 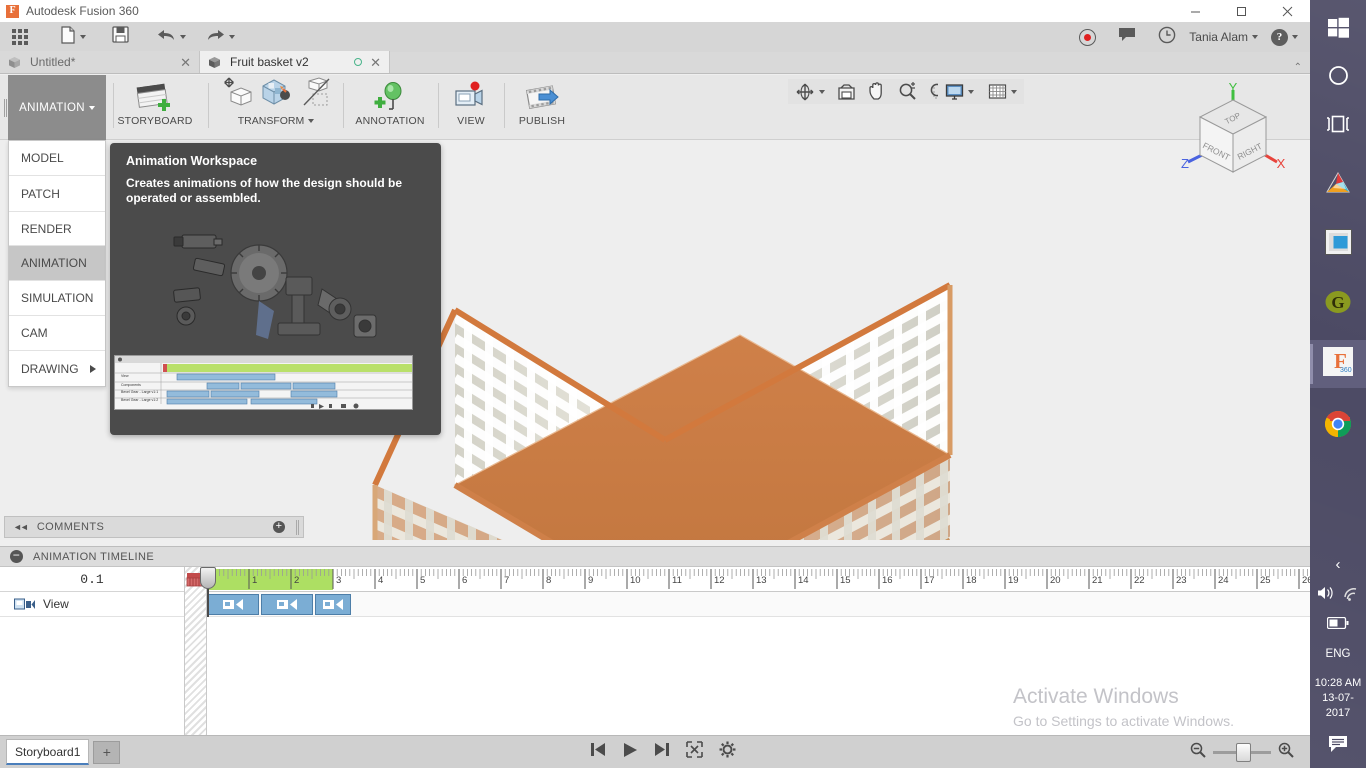 What do you see at coordinates (630, 752) in the screenshot?
I see `play-button` at bounding box center [630, 752].